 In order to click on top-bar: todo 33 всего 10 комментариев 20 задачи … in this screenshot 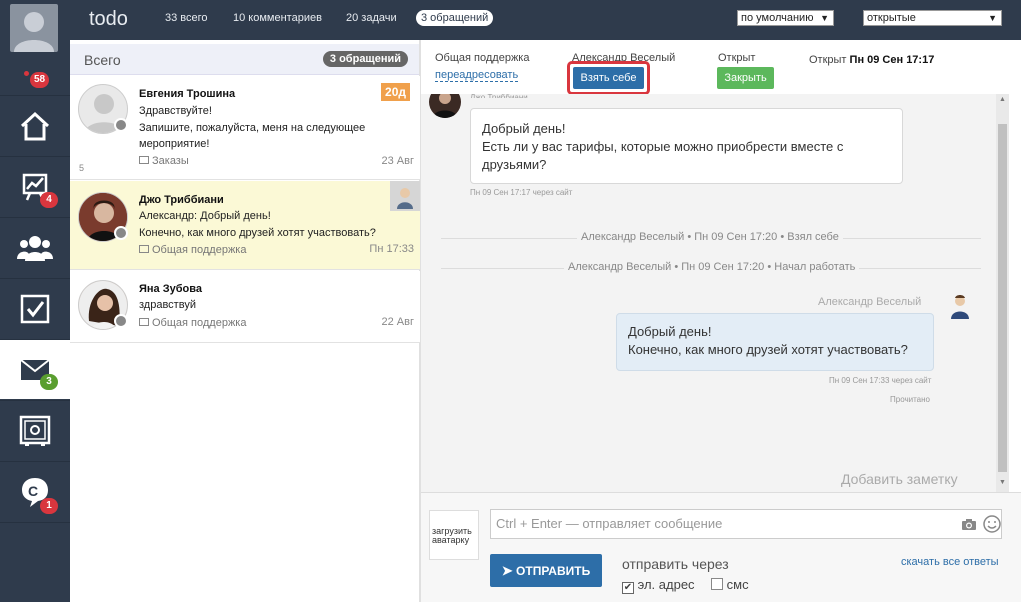, I will do `click(545, 20)`.